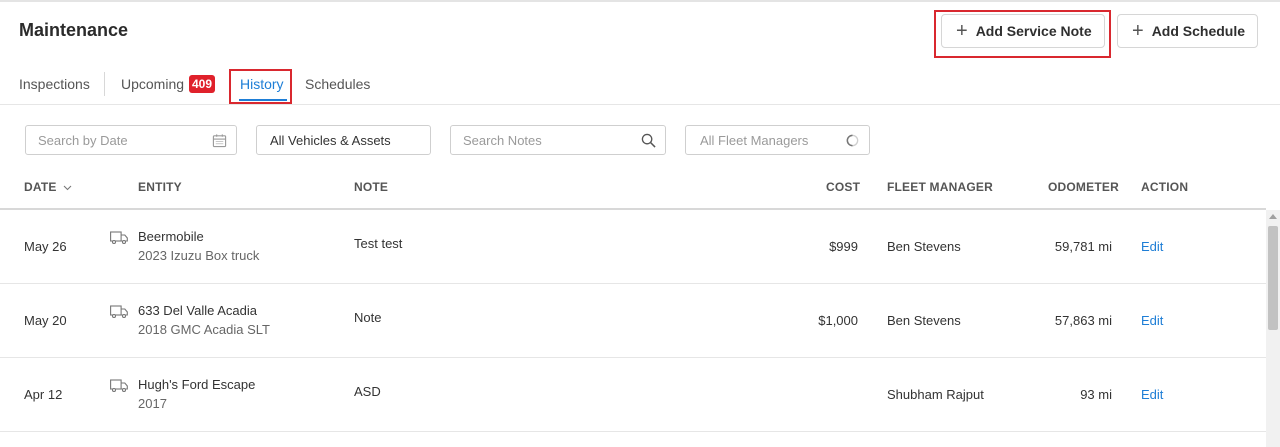 This screenshot has width=1280, height=447. I want to click on loading-spinner-icon, so click(852, 140).